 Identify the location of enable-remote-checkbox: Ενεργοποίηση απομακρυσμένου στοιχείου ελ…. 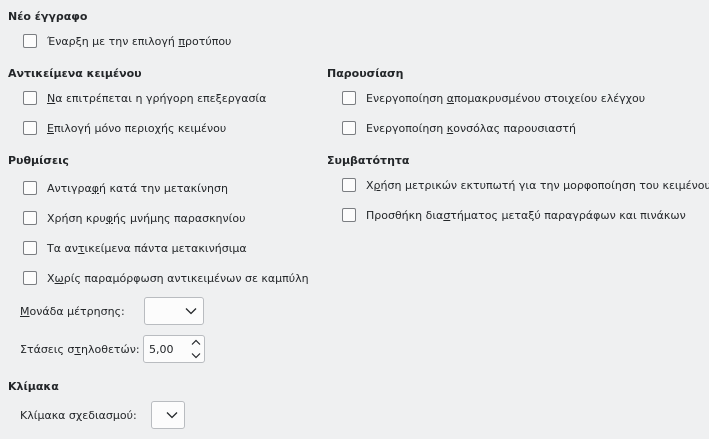
(493, 98).